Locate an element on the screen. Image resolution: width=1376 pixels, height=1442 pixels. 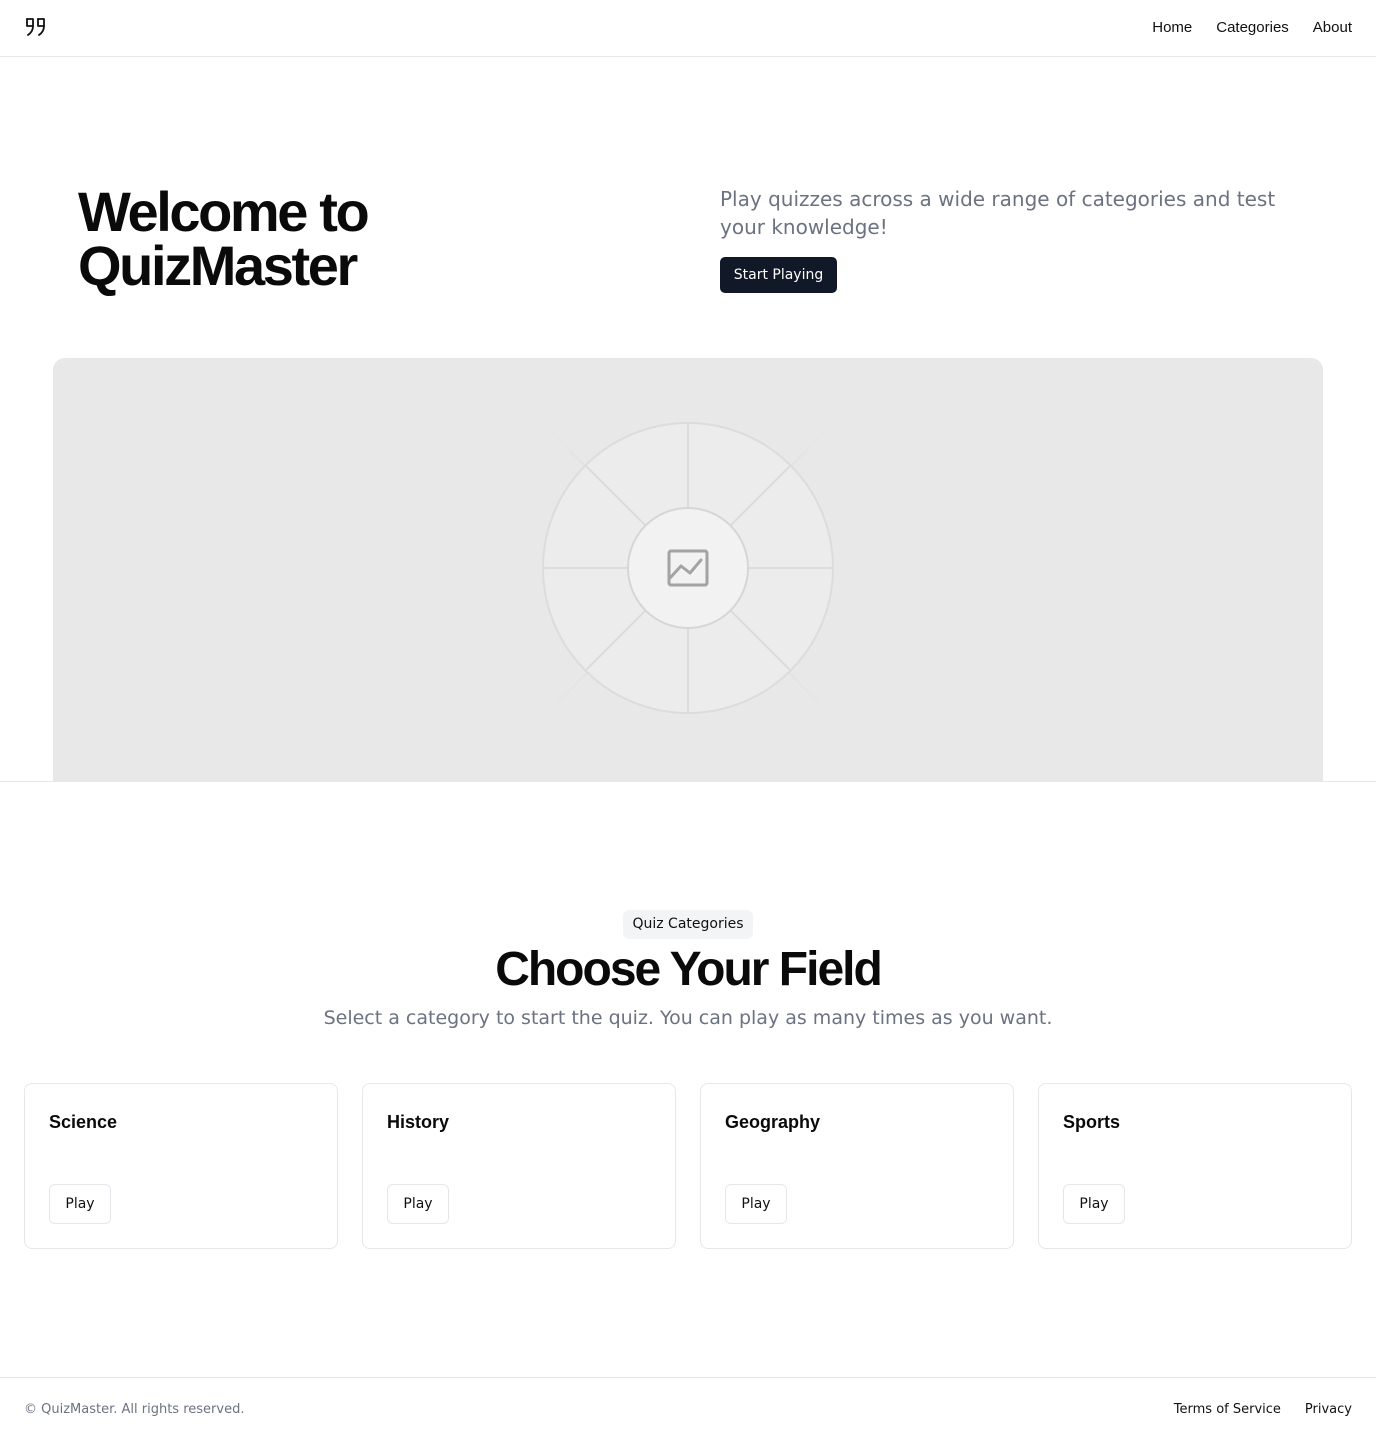
copyright-text: © QuizMaster. All rights reserved. is located at coordinates (134, 1409).